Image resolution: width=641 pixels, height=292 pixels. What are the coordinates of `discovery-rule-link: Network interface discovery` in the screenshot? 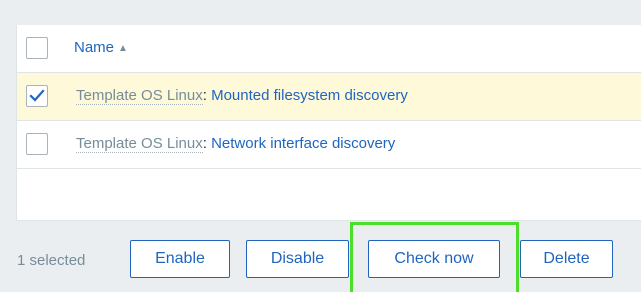 It's located at (301, 143).